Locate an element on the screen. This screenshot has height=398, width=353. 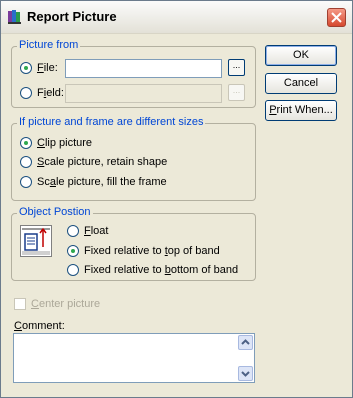
scale-fill-label: Scale picture, fill the frame is located at coordinates (102, 182).